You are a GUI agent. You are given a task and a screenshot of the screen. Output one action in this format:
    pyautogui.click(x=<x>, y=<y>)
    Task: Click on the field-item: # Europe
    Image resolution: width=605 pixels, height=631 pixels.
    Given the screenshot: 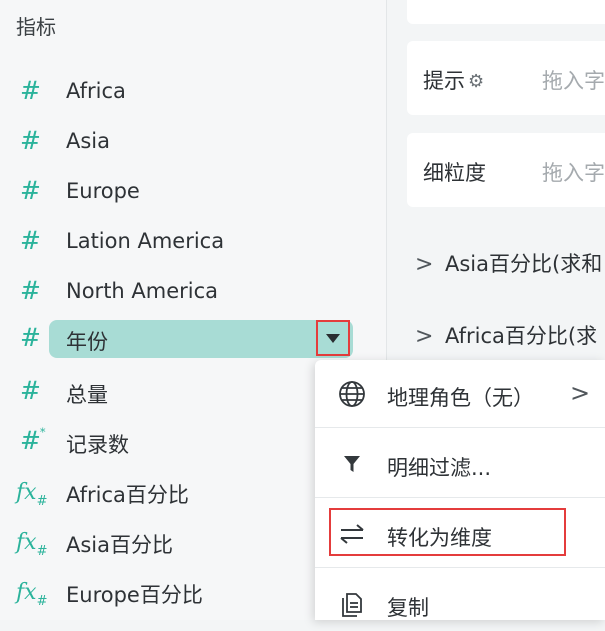 What is the action you would take?
    pyautogui.click(x=193, y=190)
    